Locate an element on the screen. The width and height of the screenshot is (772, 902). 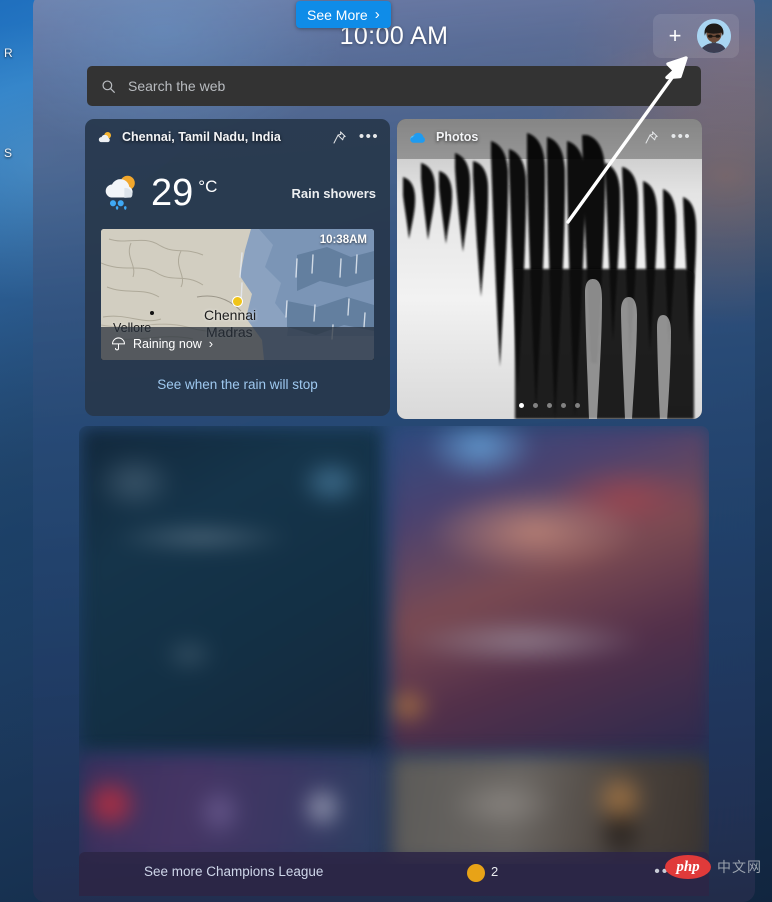
raining-now-label: Raining now is located at coordinates (167, 343).